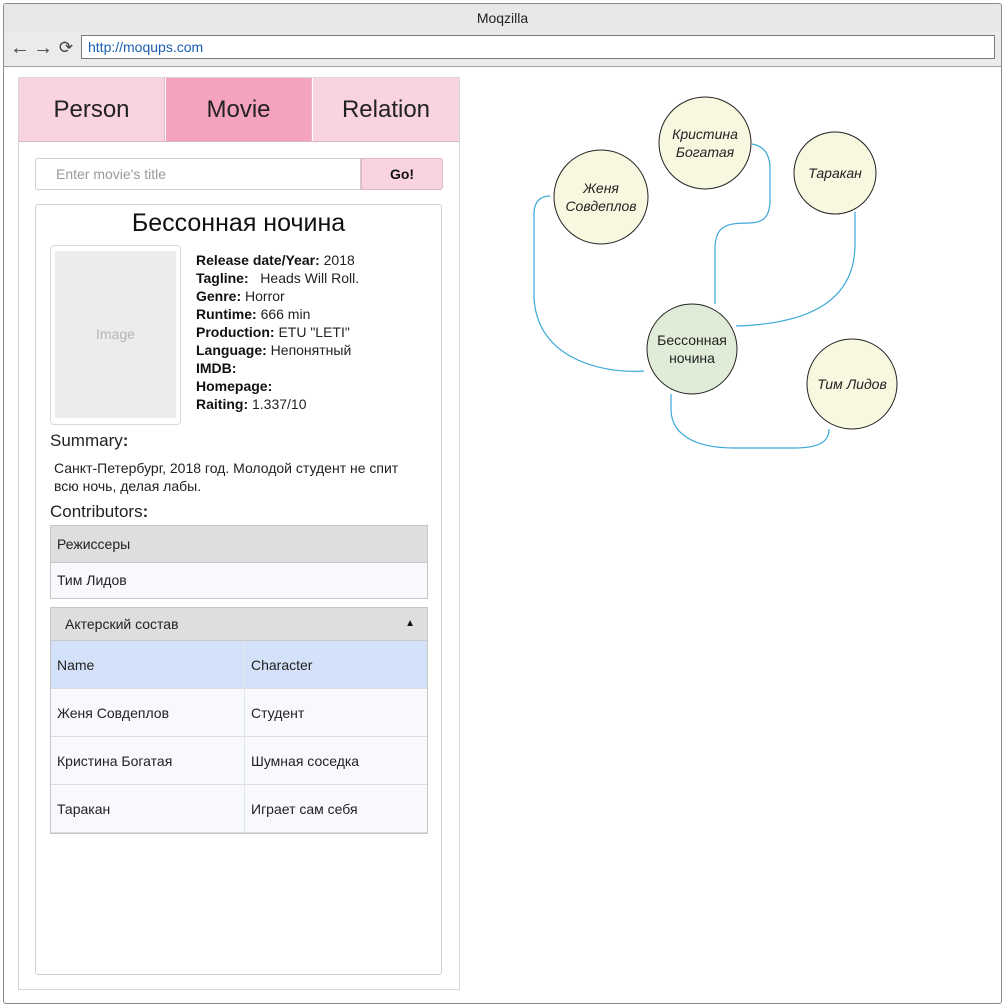  Describe the element at coordinates (692, 349) in the screenshot. I see `movie-node: Бессонная ночина` at that location.